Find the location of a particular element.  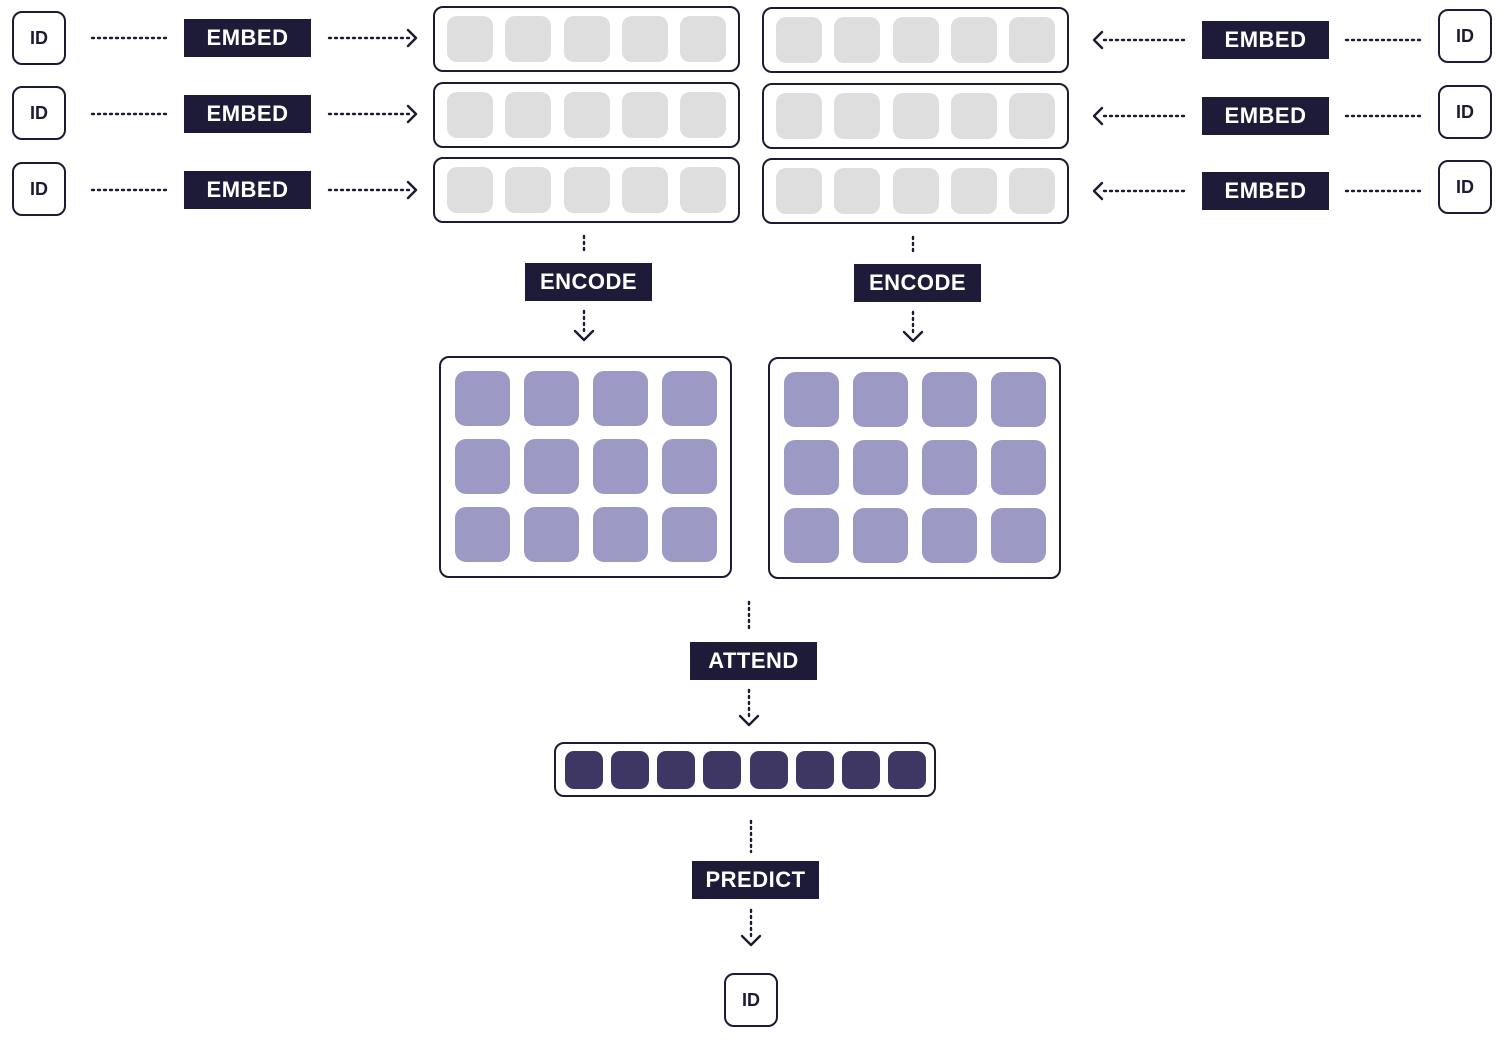

embed-tag-right-3: EMBED is located at coordinates (1265, 191).